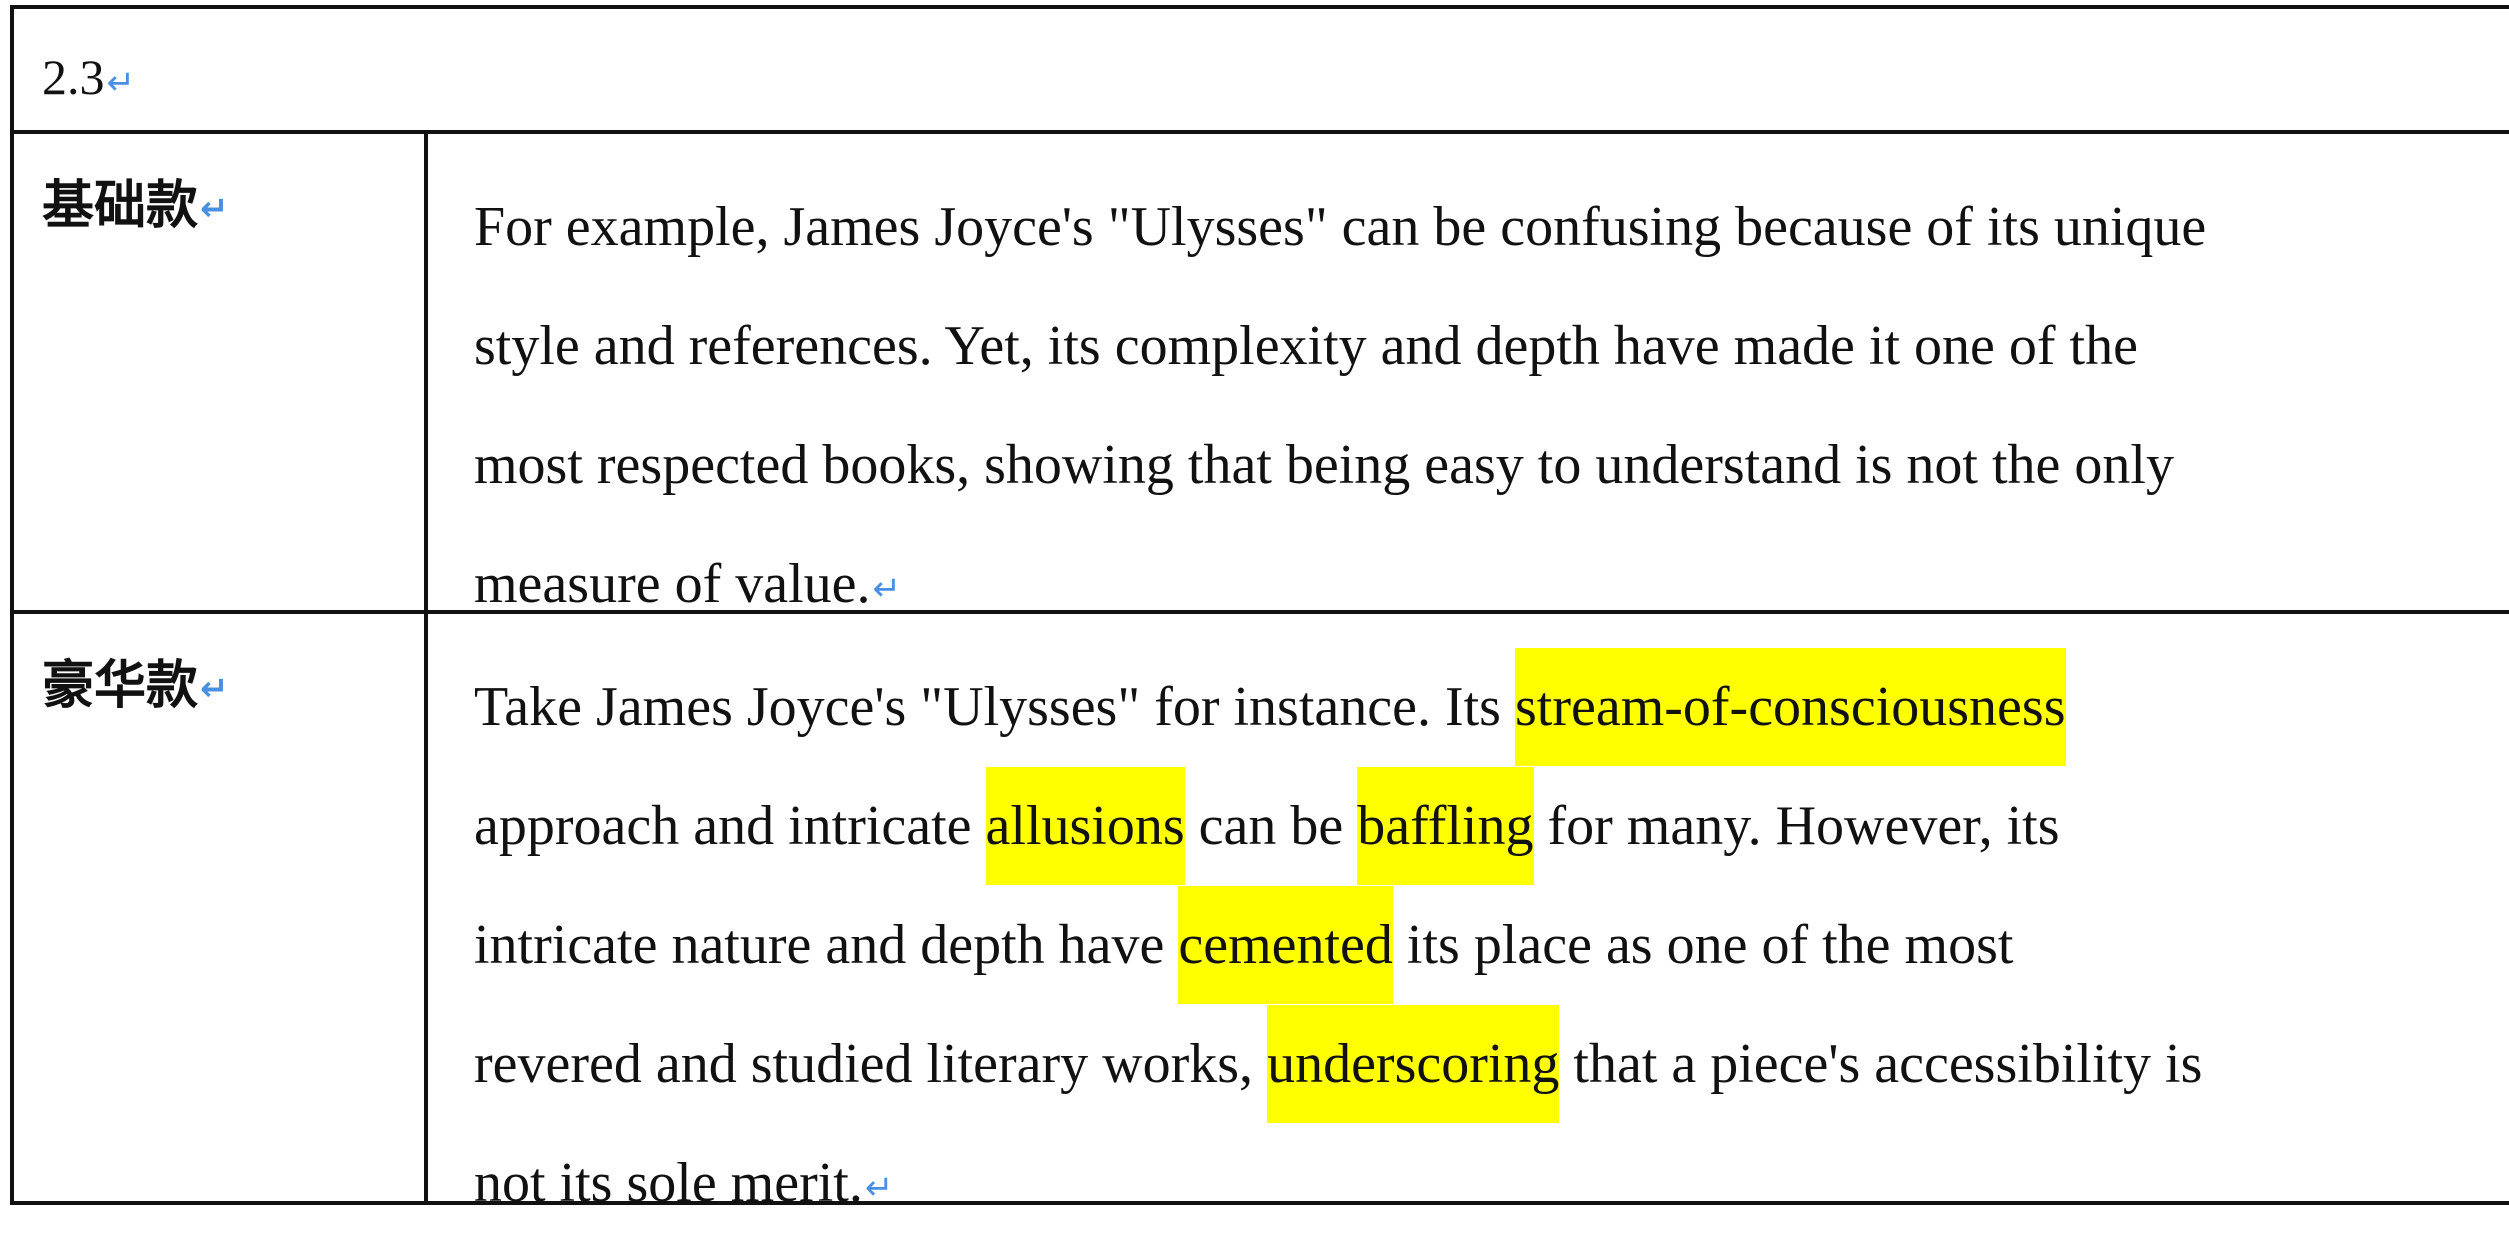 This screenshot has height=1248, width=2509. What do you see at coordinates (1085, 826) in the screenshot?
I see `highlighted-word: allusions` at bounding box center [1085, 826].